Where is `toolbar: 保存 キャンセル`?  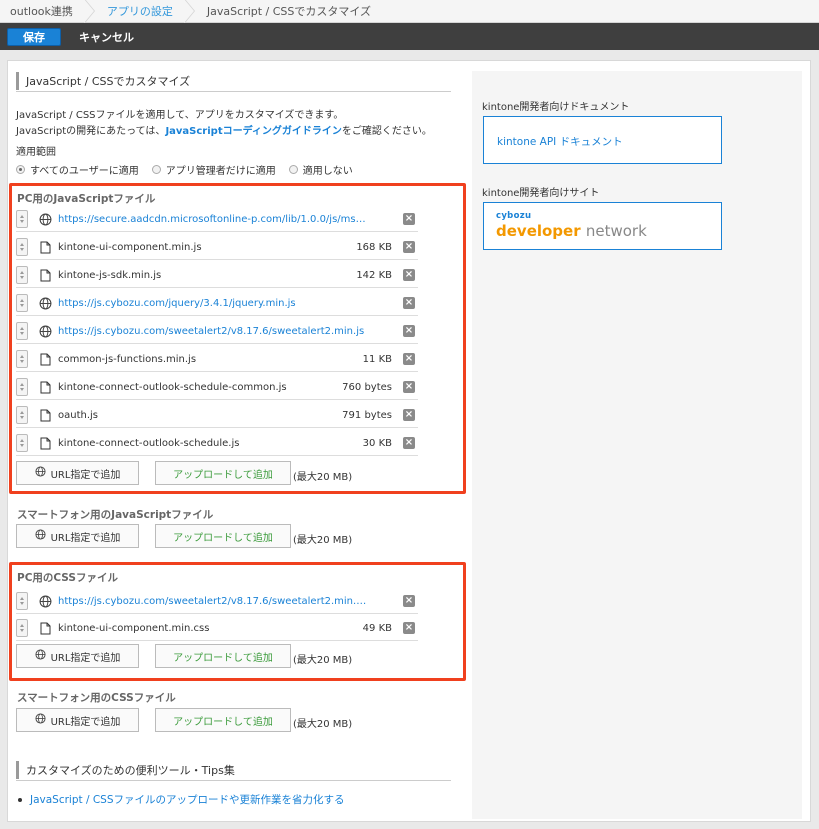 toolbar: 保存 キャンセル is located at coordinates (409, 36).